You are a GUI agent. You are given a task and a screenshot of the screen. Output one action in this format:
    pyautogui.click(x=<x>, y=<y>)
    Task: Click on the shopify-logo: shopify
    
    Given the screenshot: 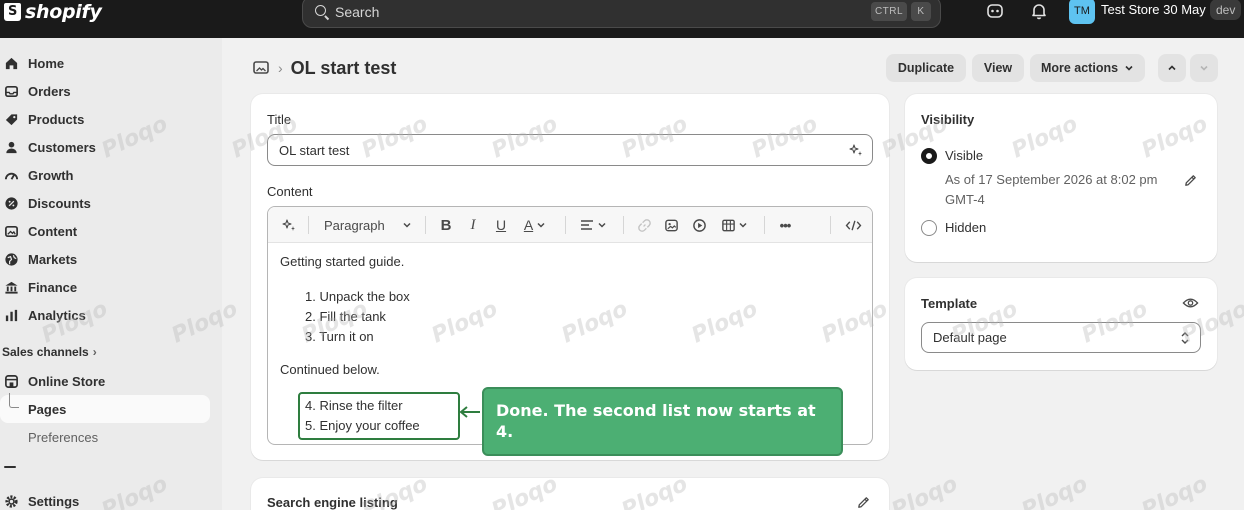 What is the action you would take?
    pyautogui.click(x=53, y=12)
    